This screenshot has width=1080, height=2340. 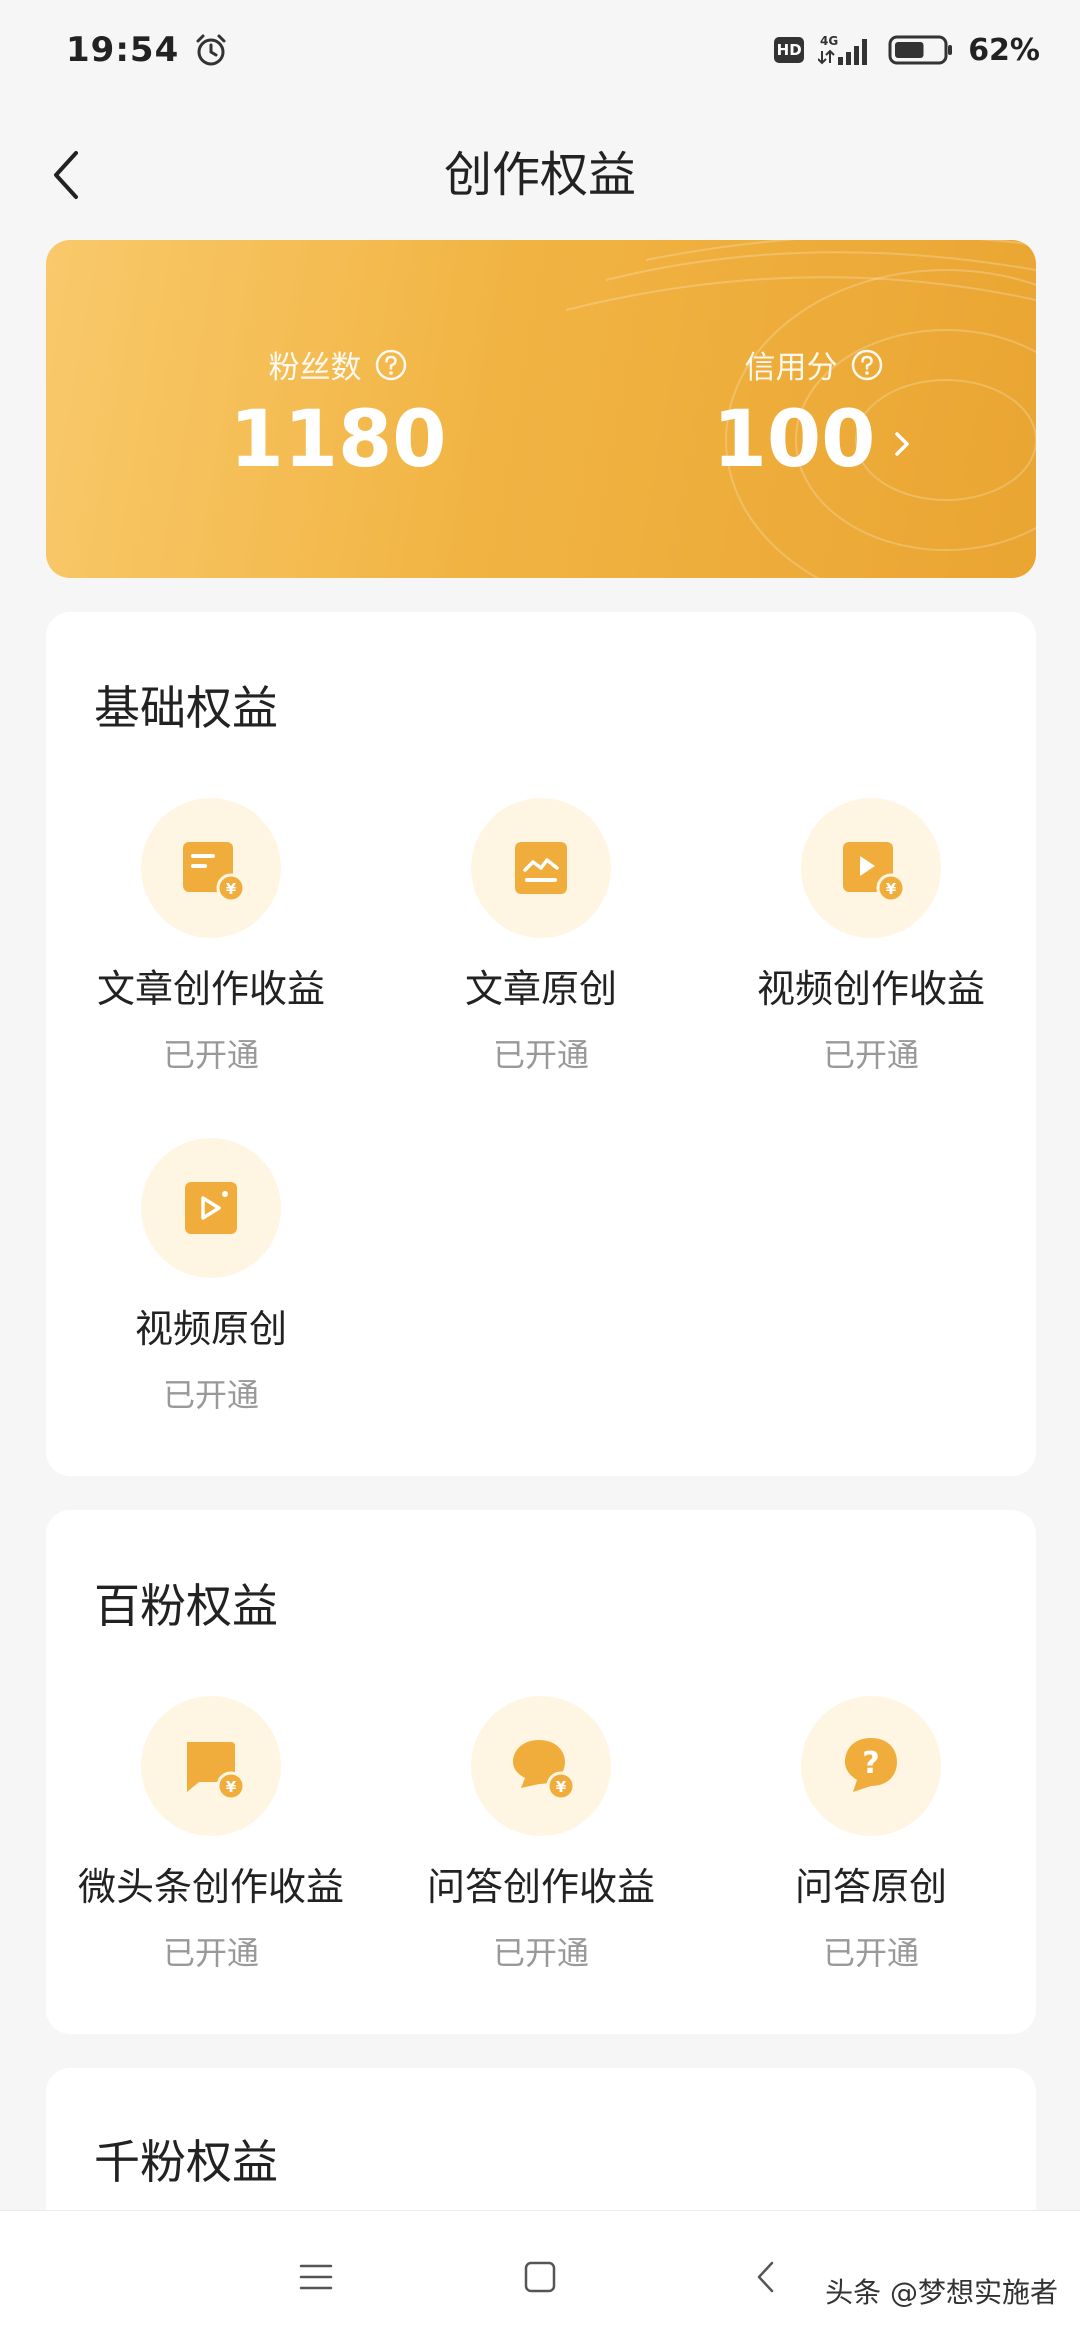 I want to click on section-title: 百粉权益, so click(x=186, y=1606).